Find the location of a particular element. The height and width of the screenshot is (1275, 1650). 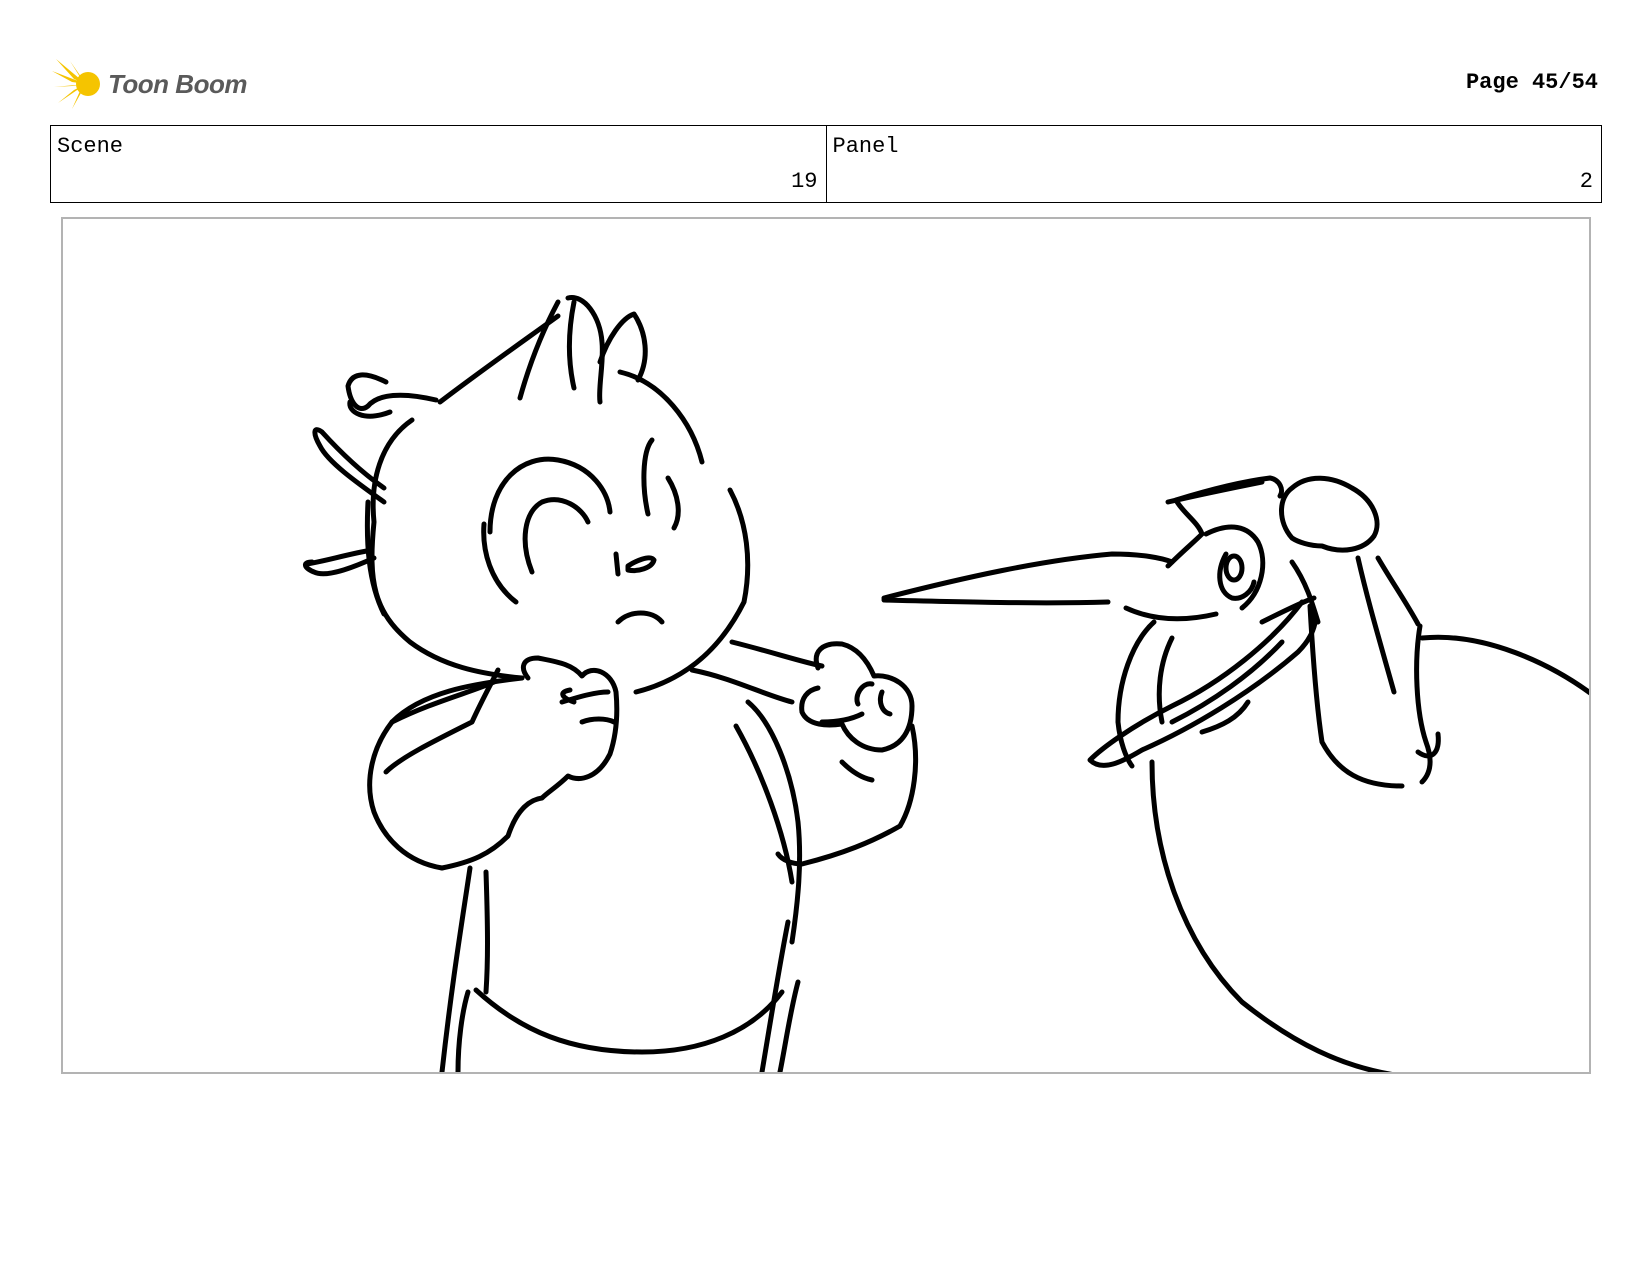

scene-label: Scene is located at coordinates (90, 146).